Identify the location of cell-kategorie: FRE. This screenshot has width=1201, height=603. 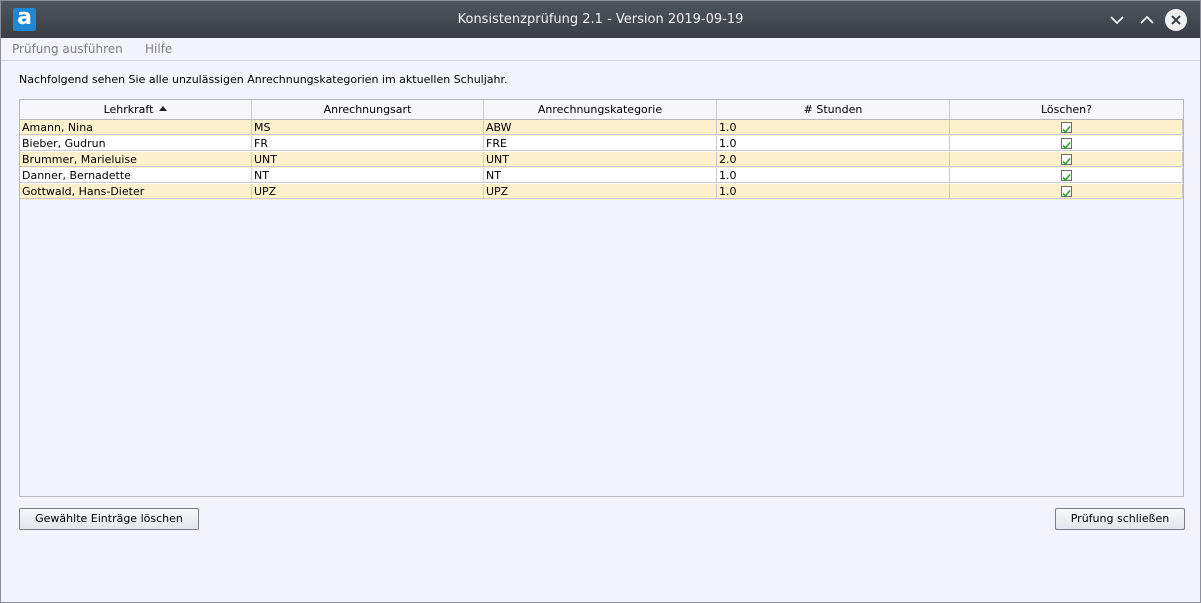
(600, 143).